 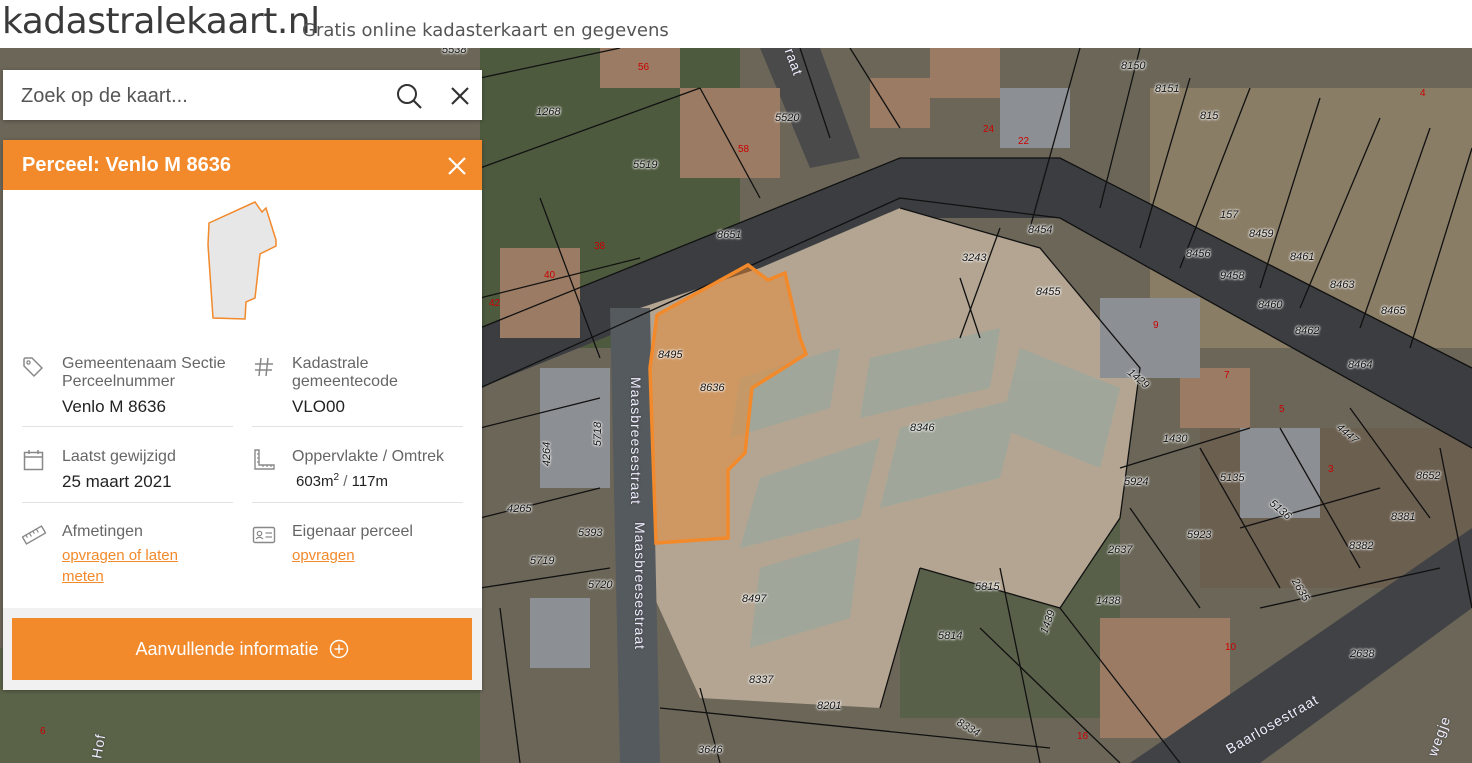 I want to click on parcel-label: 5519, so click(x=645, y=165).